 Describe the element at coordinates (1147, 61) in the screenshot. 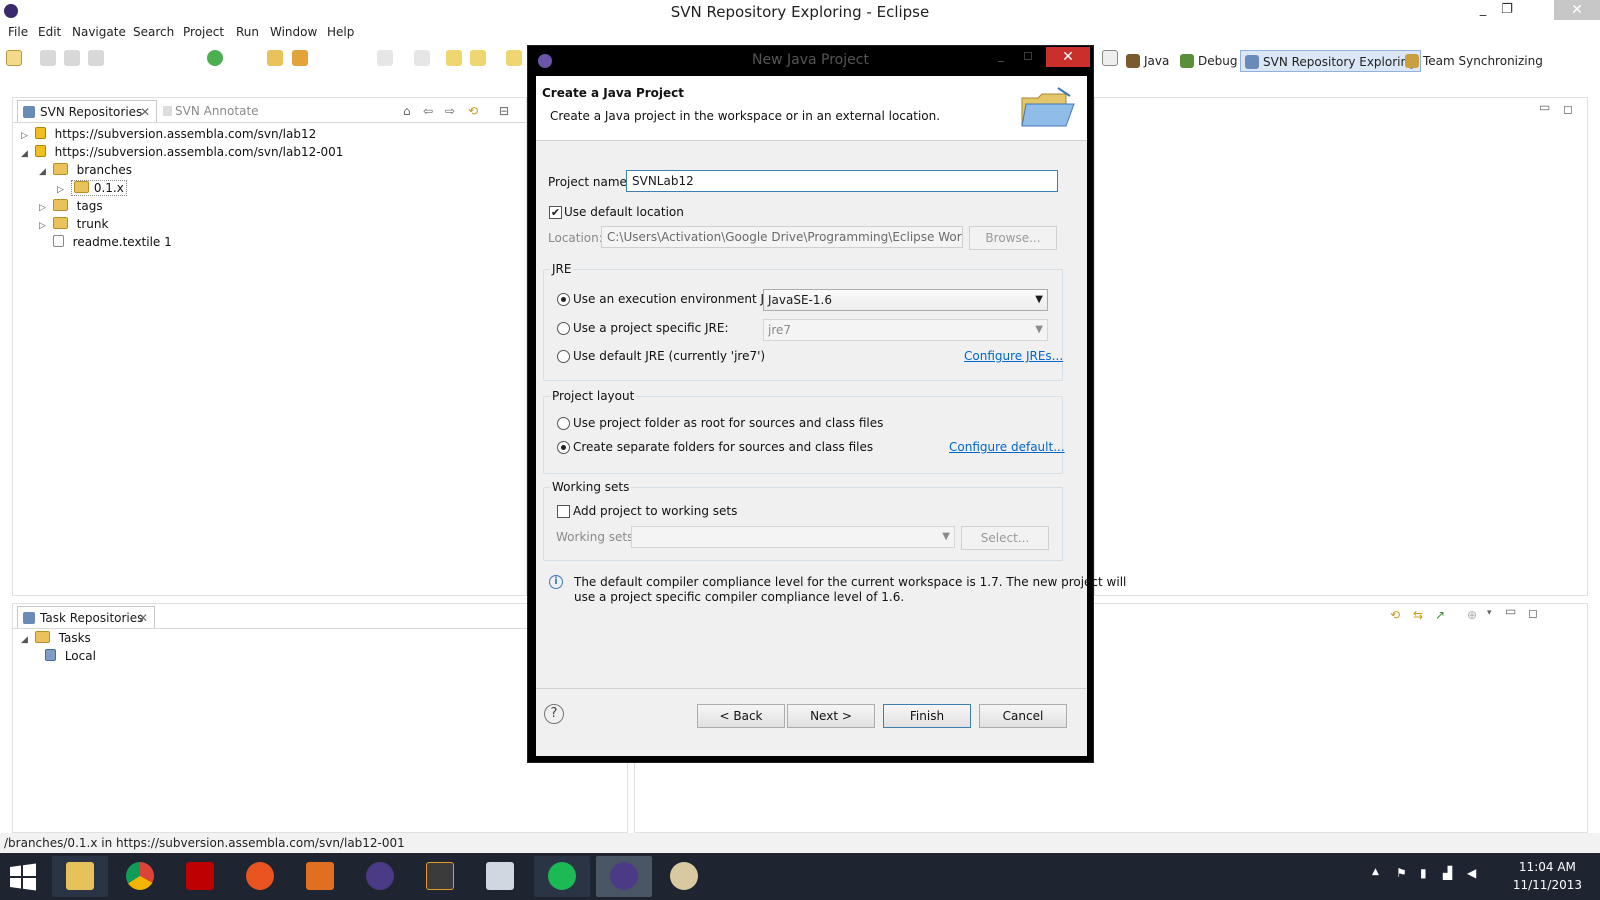

I see `perspective-java: Java` at that location.